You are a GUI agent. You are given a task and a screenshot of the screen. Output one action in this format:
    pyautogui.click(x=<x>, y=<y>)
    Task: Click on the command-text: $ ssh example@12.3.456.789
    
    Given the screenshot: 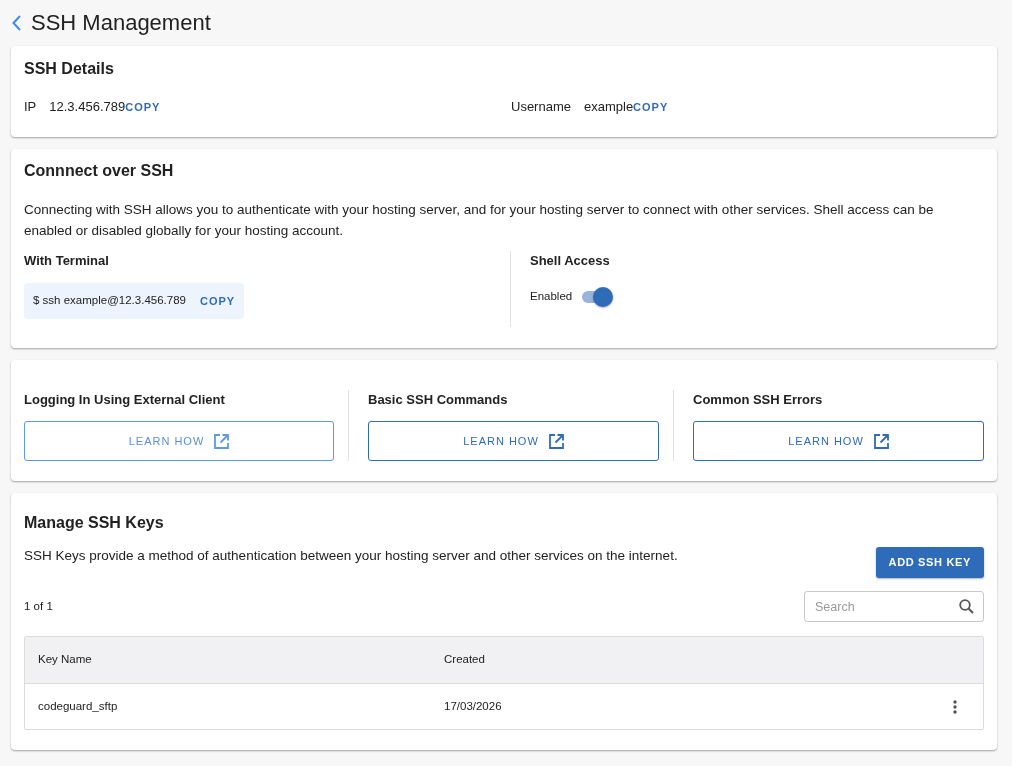 What is the action you would take?
    pyautogui.click(x=109, y=301)
    